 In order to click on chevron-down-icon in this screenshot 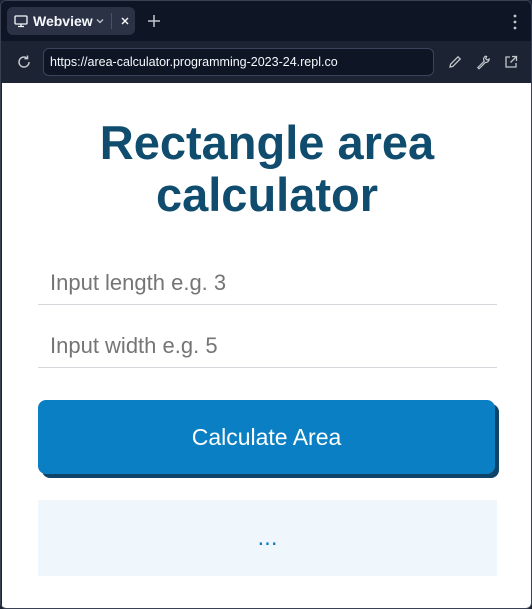, I will do `click(100, 21)`.